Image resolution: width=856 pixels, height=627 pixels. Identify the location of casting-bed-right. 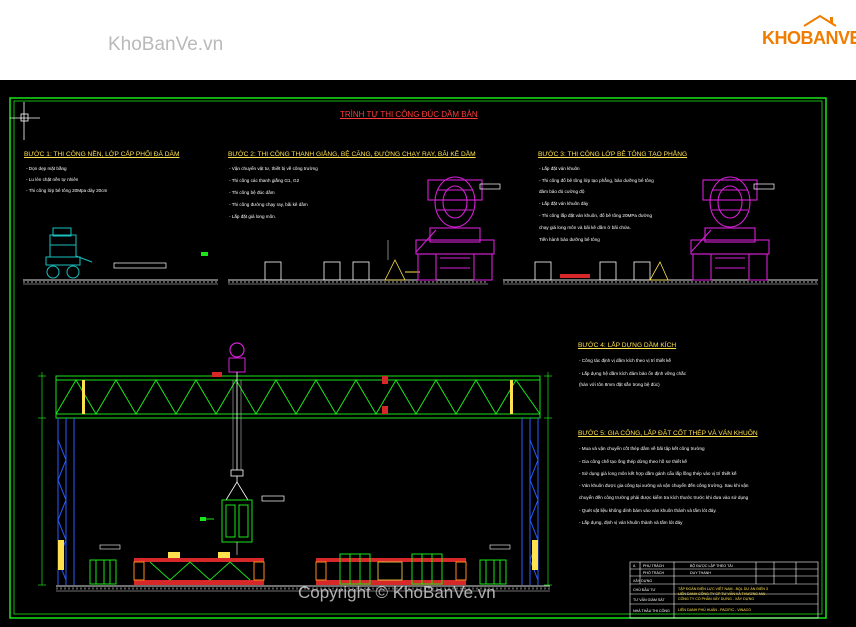
(391, 569).